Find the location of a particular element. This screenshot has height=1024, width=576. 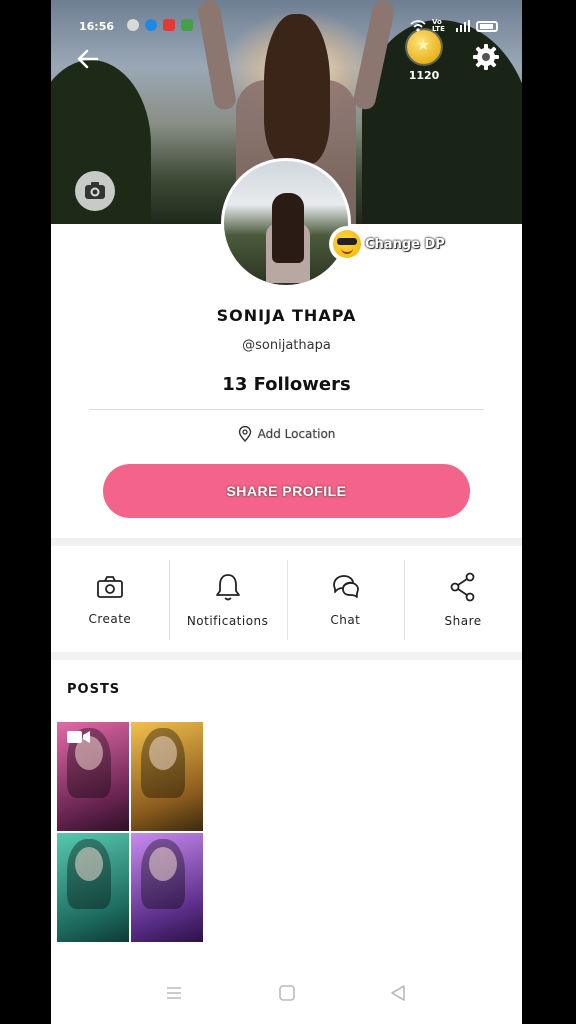

camera-outline-icon is located at coordinates (109, 587).